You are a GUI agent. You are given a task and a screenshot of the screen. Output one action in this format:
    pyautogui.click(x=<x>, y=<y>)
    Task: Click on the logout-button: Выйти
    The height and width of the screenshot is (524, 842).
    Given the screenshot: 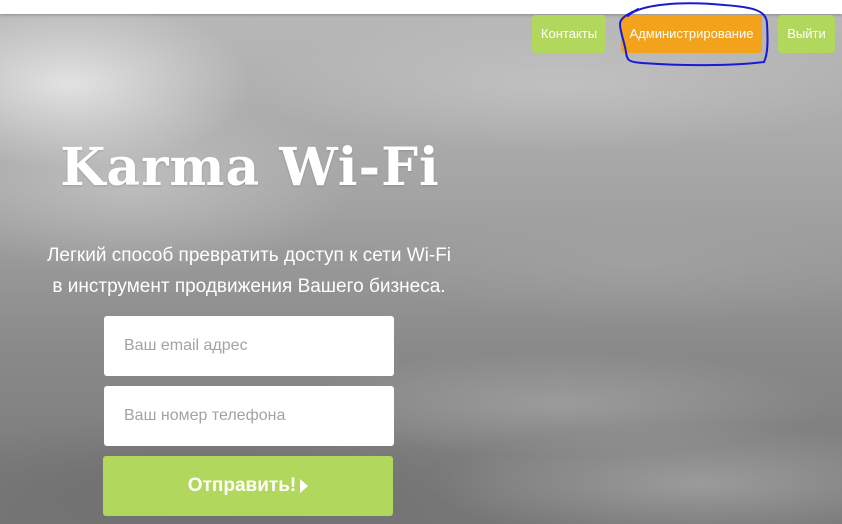 What is the action you would take?
    pyautogui.click(x=806, y=34)
    